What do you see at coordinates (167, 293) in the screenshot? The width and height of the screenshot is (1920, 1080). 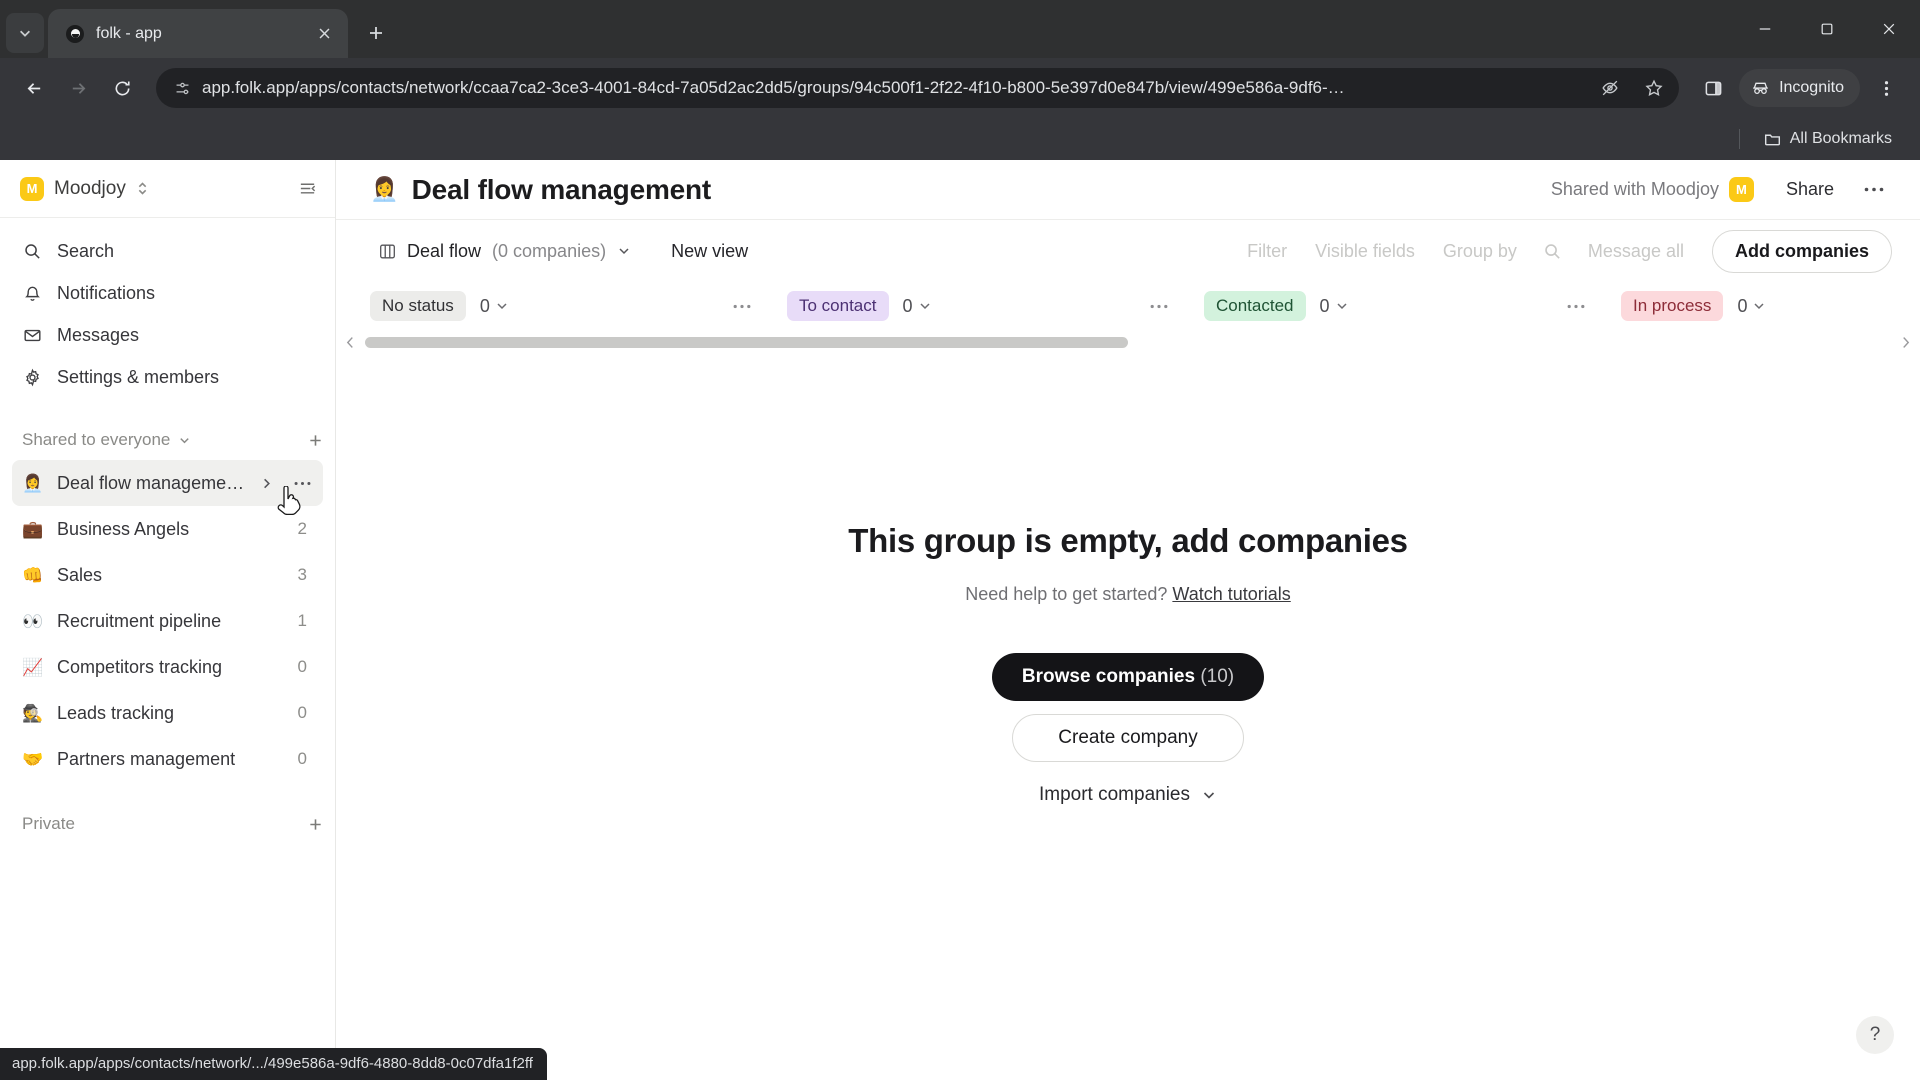 I see `sidebar-item-notifications: Notifications` at bounding box center [167, 293].